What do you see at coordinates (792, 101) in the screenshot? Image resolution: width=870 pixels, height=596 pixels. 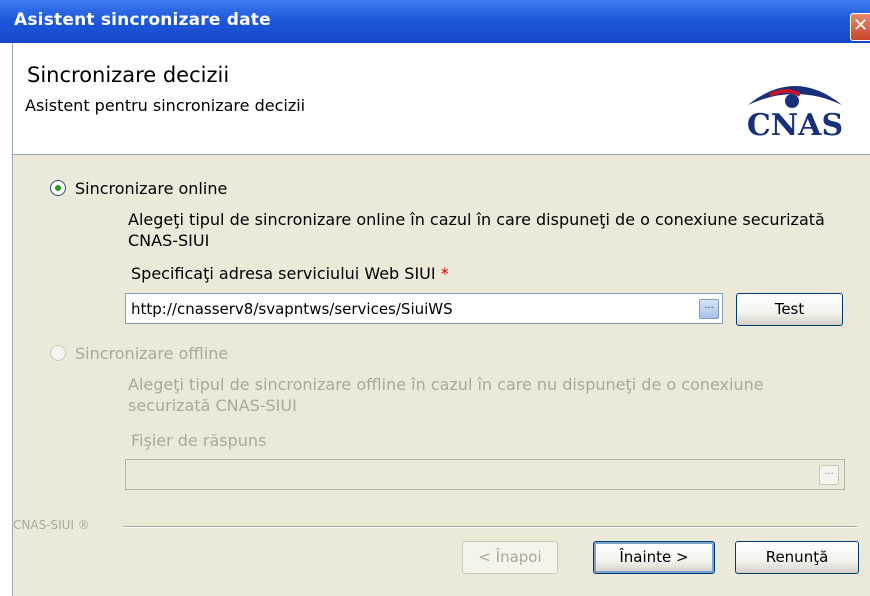 I see `logo-dot` at bounding box center [792, 101].